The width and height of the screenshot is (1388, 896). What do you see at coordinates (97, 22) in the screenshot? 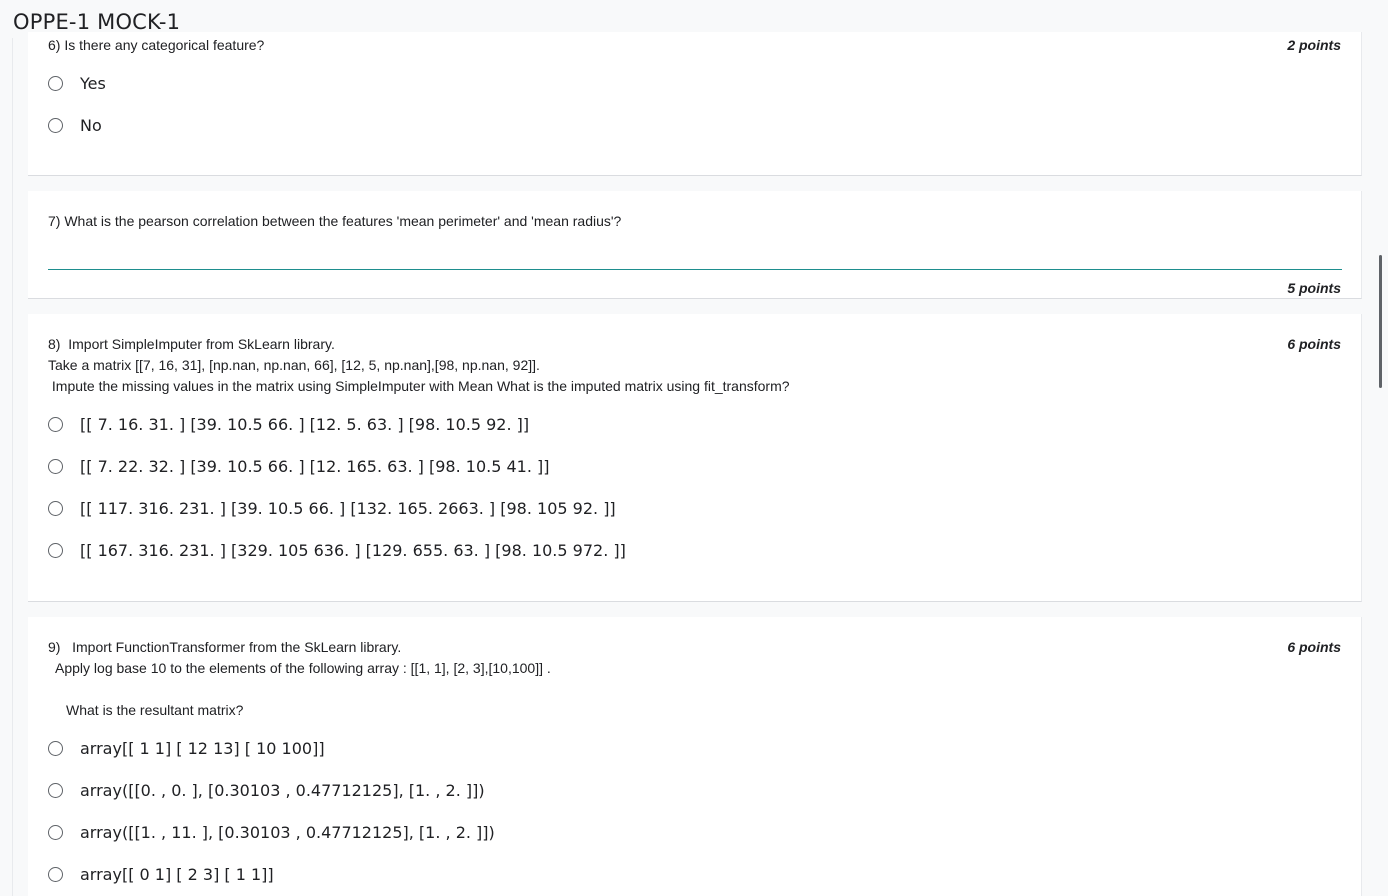
I see `page-title: OPPE-1 MOCK-1` at bounding box center [97, 22].